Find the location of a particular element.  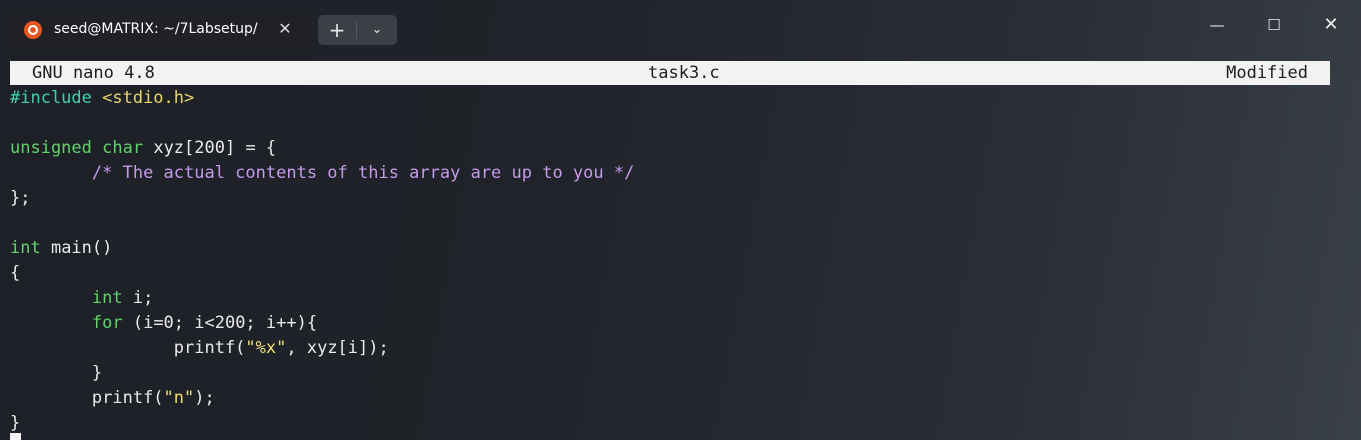

nano-filename: task3.c is located at coordinates (684, 73).